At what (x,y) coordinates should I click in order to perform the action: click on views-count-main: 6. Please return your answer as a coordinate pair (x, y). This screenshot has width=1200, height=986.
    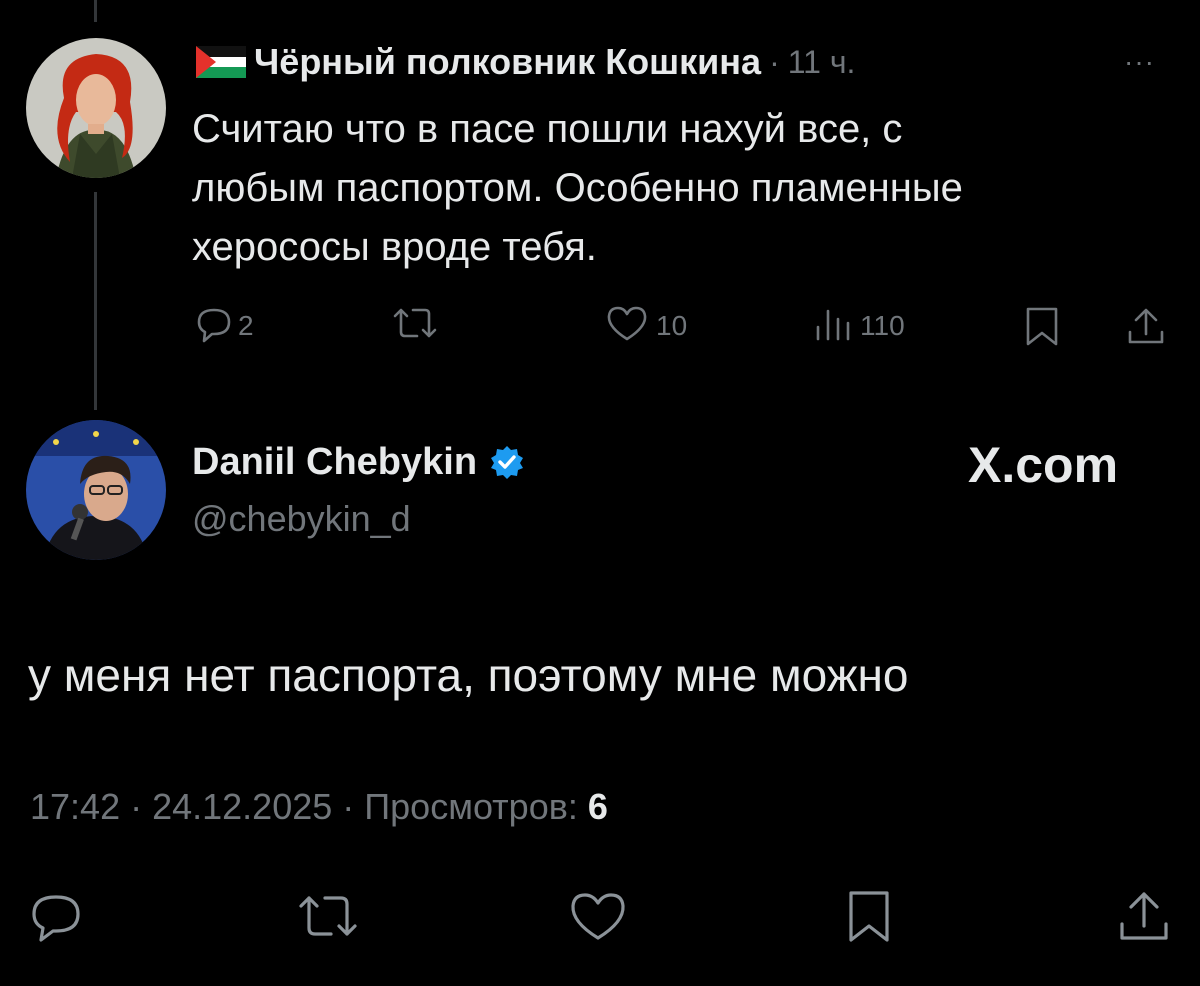
    Looking at the image, I should click on (597, 806).